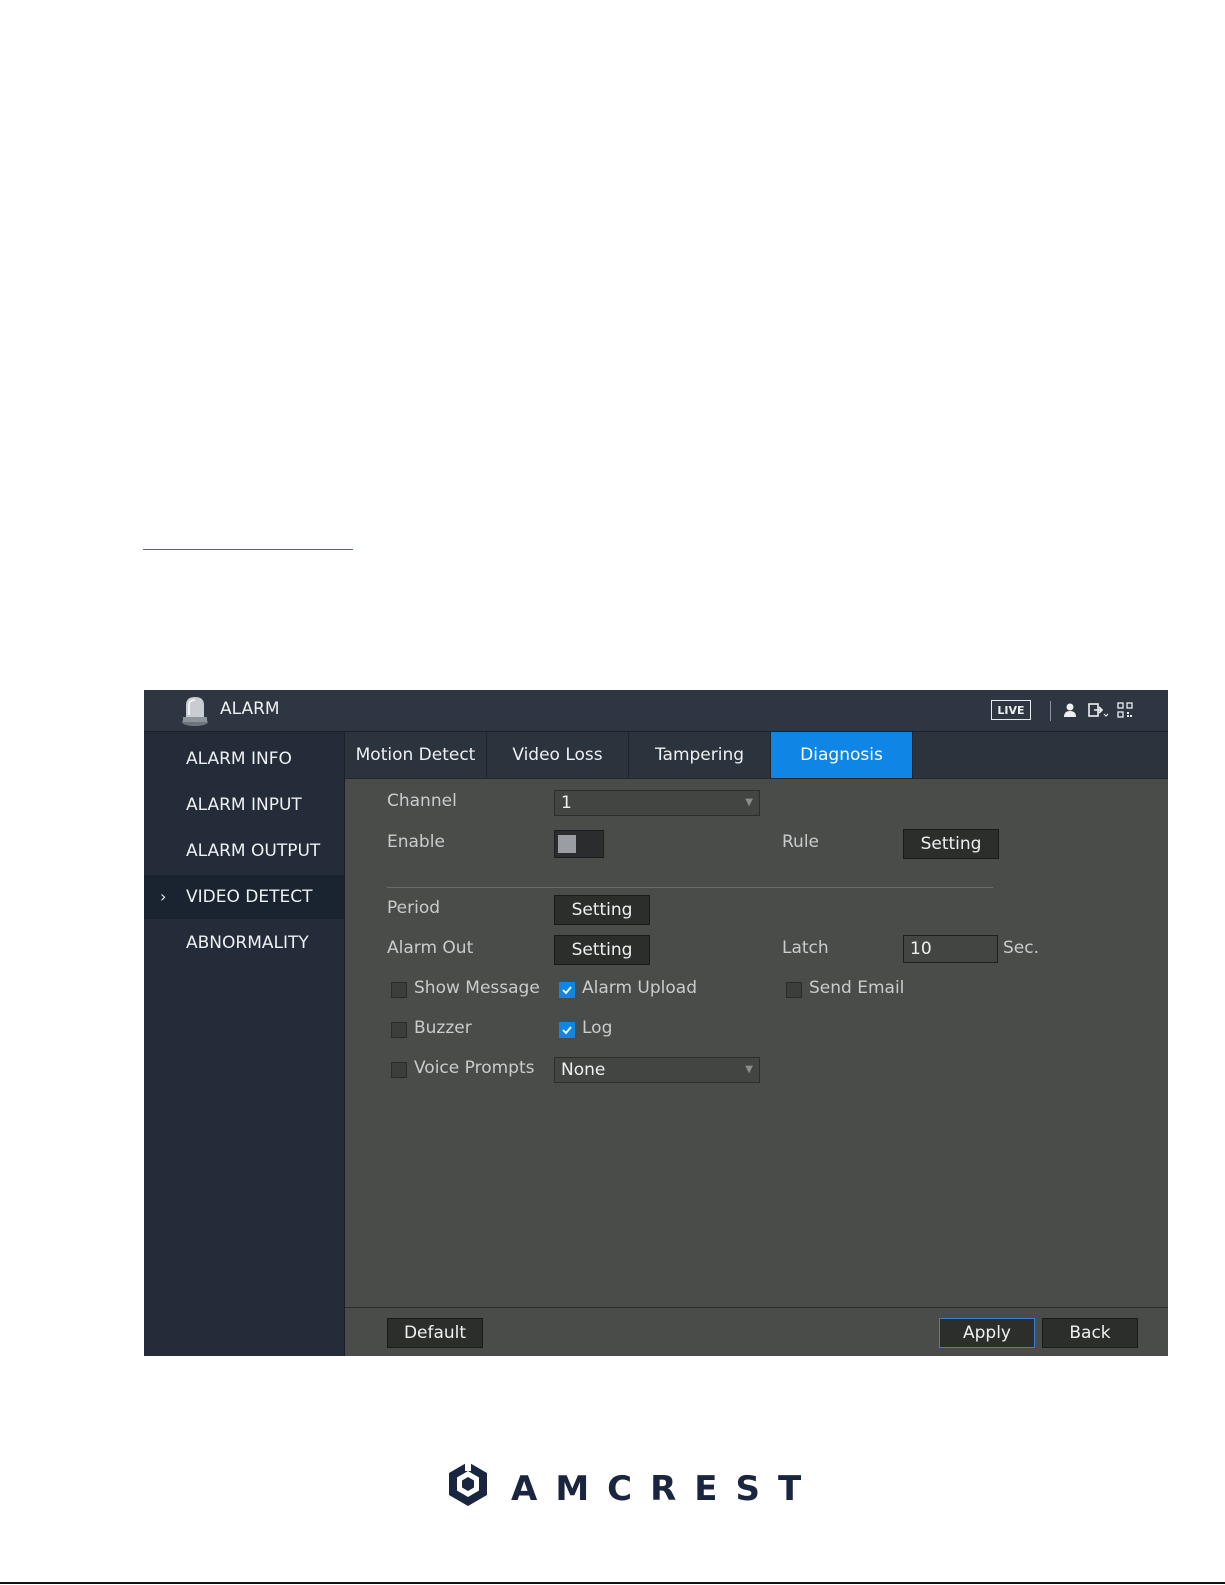 The image size is (1225, 1585). Describe the element at coordinates (665, 1489) in the screenshot. I see `amcrest-logo-text: AMCREST` at that location.